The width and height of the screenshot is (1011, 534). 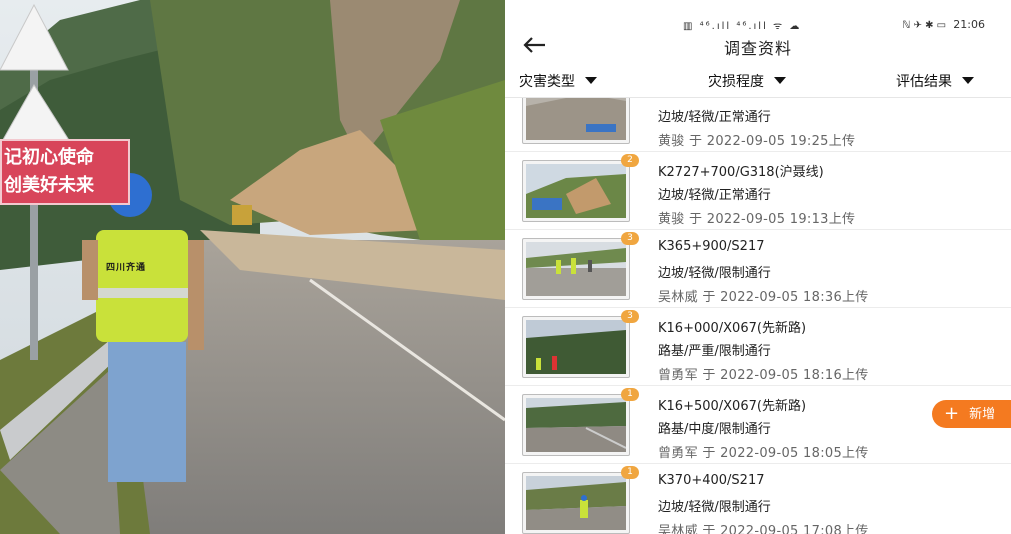 What do you see at coordinates (757, 141) in the screenshot?
I see `record-uploader: 黄骏 于 2022-09-05 19:25上传` at bounding box center [757, 141].